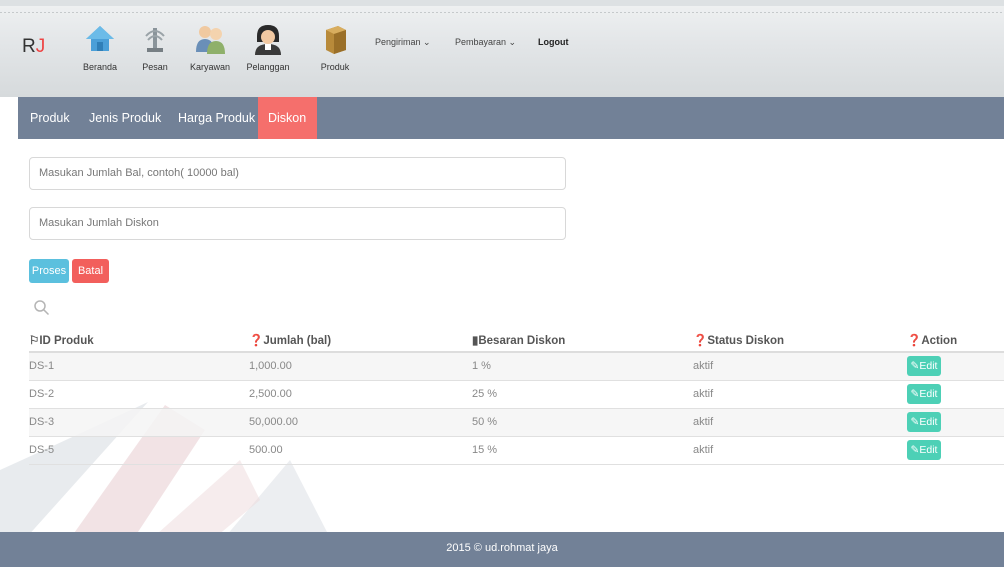 The height and width of the screenshot is (567, 1004). What do you see at coordinates (34, 341) in the screenshot?
I see `flag-icon: ⚐` at bounding box center [34, 341].